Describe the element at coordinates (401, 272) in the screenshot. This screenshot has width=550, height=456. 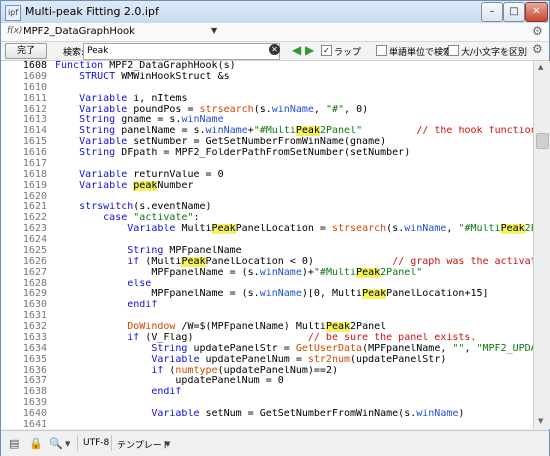
I see `code-token: 2Panel"` at that location.